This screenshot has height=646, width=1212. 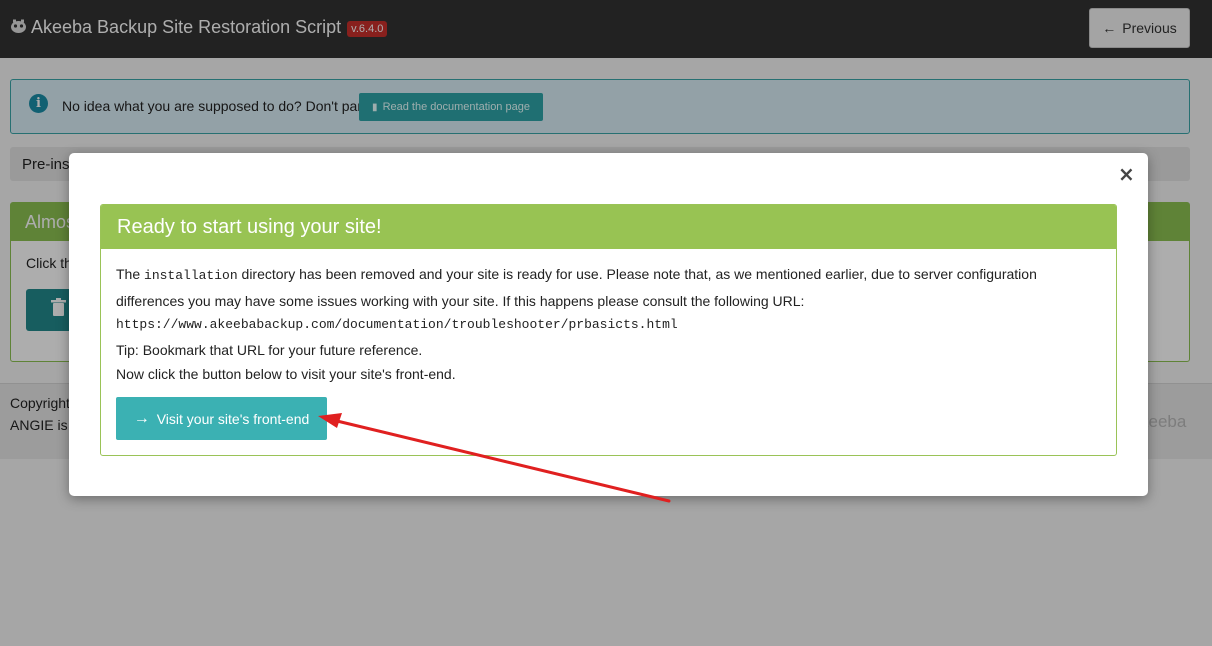 I want to click on arrow-right-icon: →, so click(x=141, y=418).